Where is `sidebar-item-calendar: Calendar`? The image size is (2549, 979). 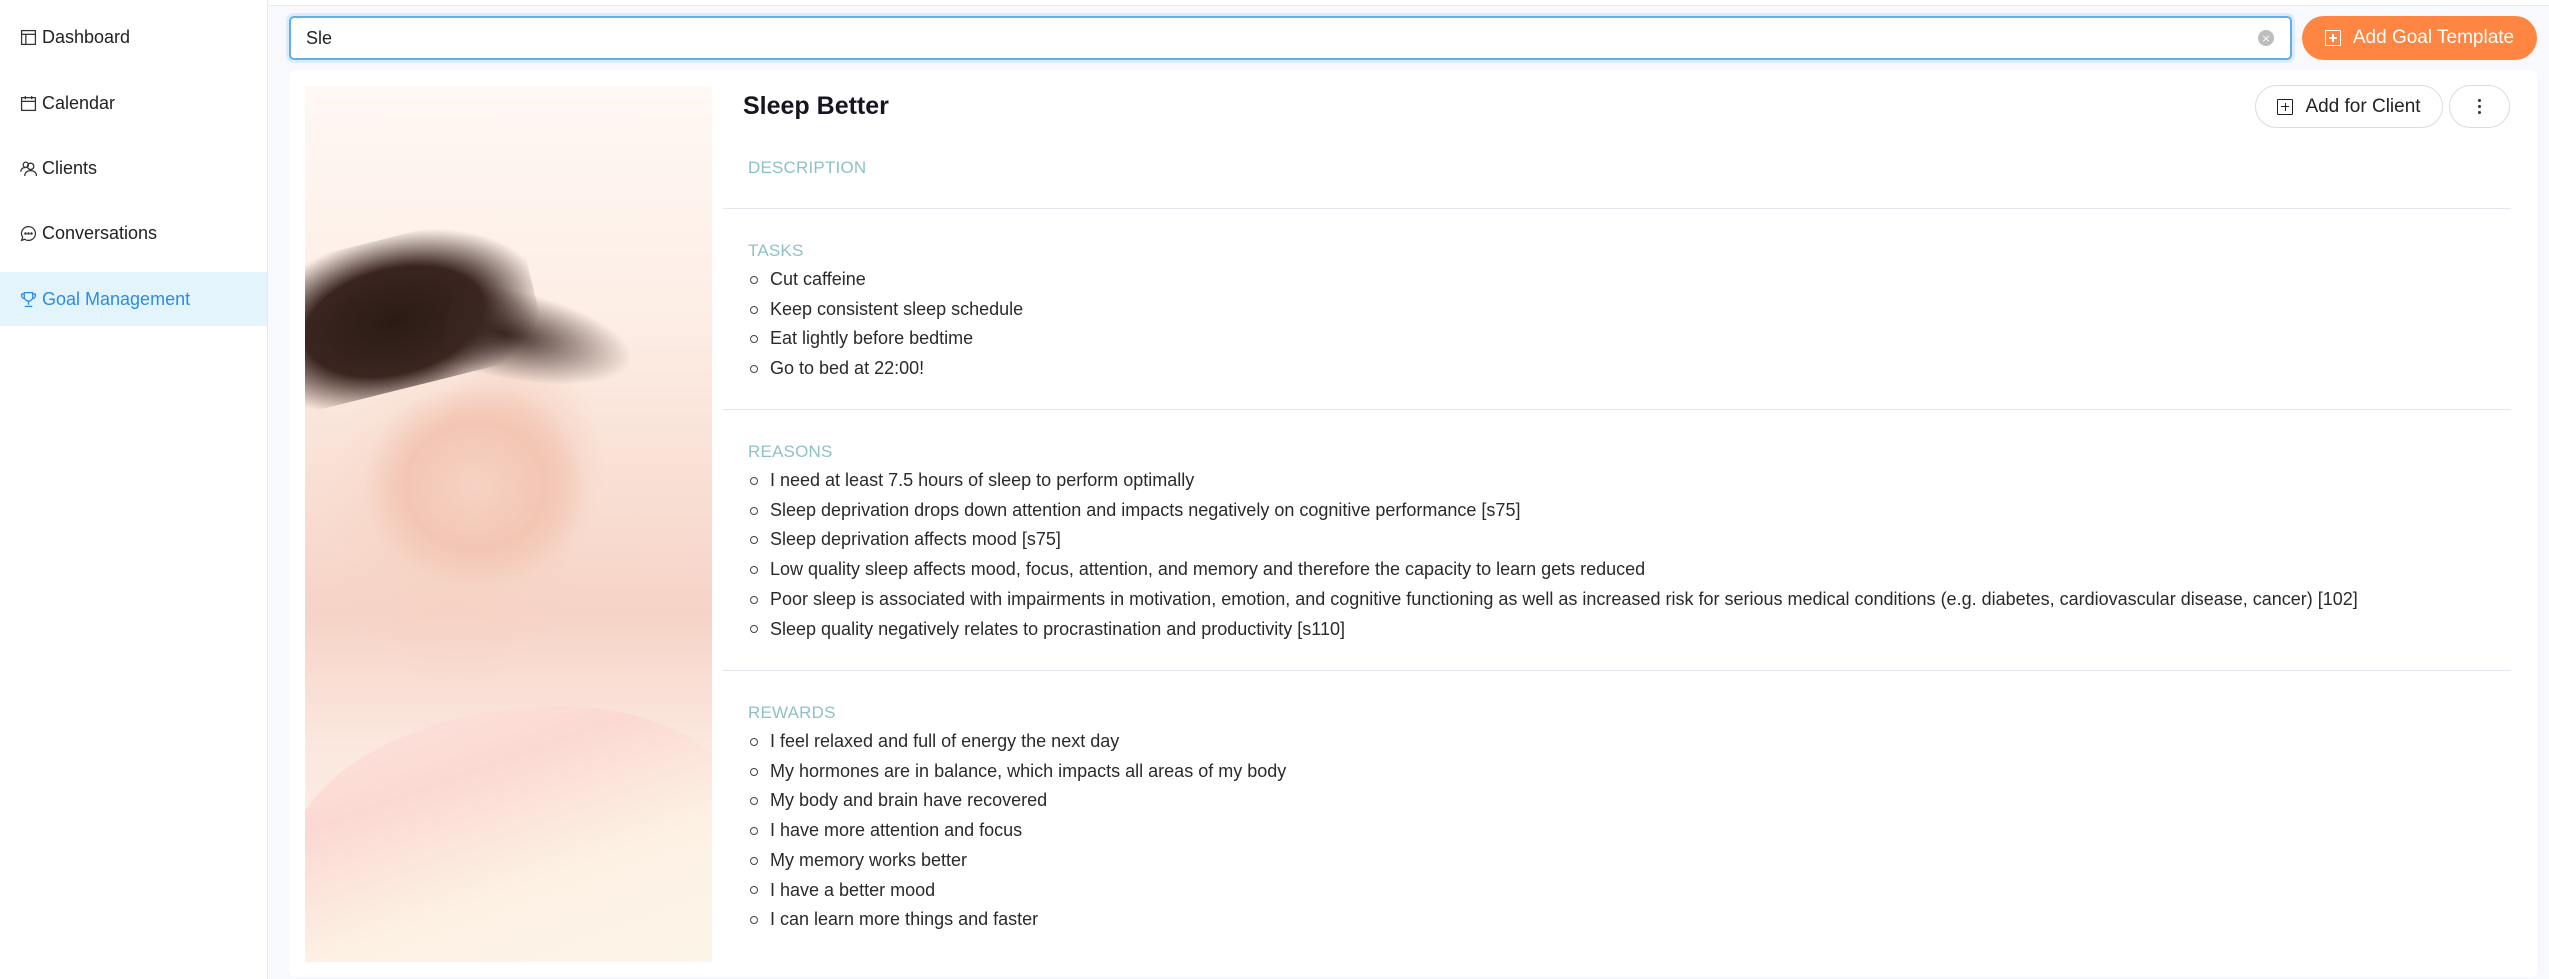
sidebar-item-calendar: Calendar is located at coordinates (133, 103).